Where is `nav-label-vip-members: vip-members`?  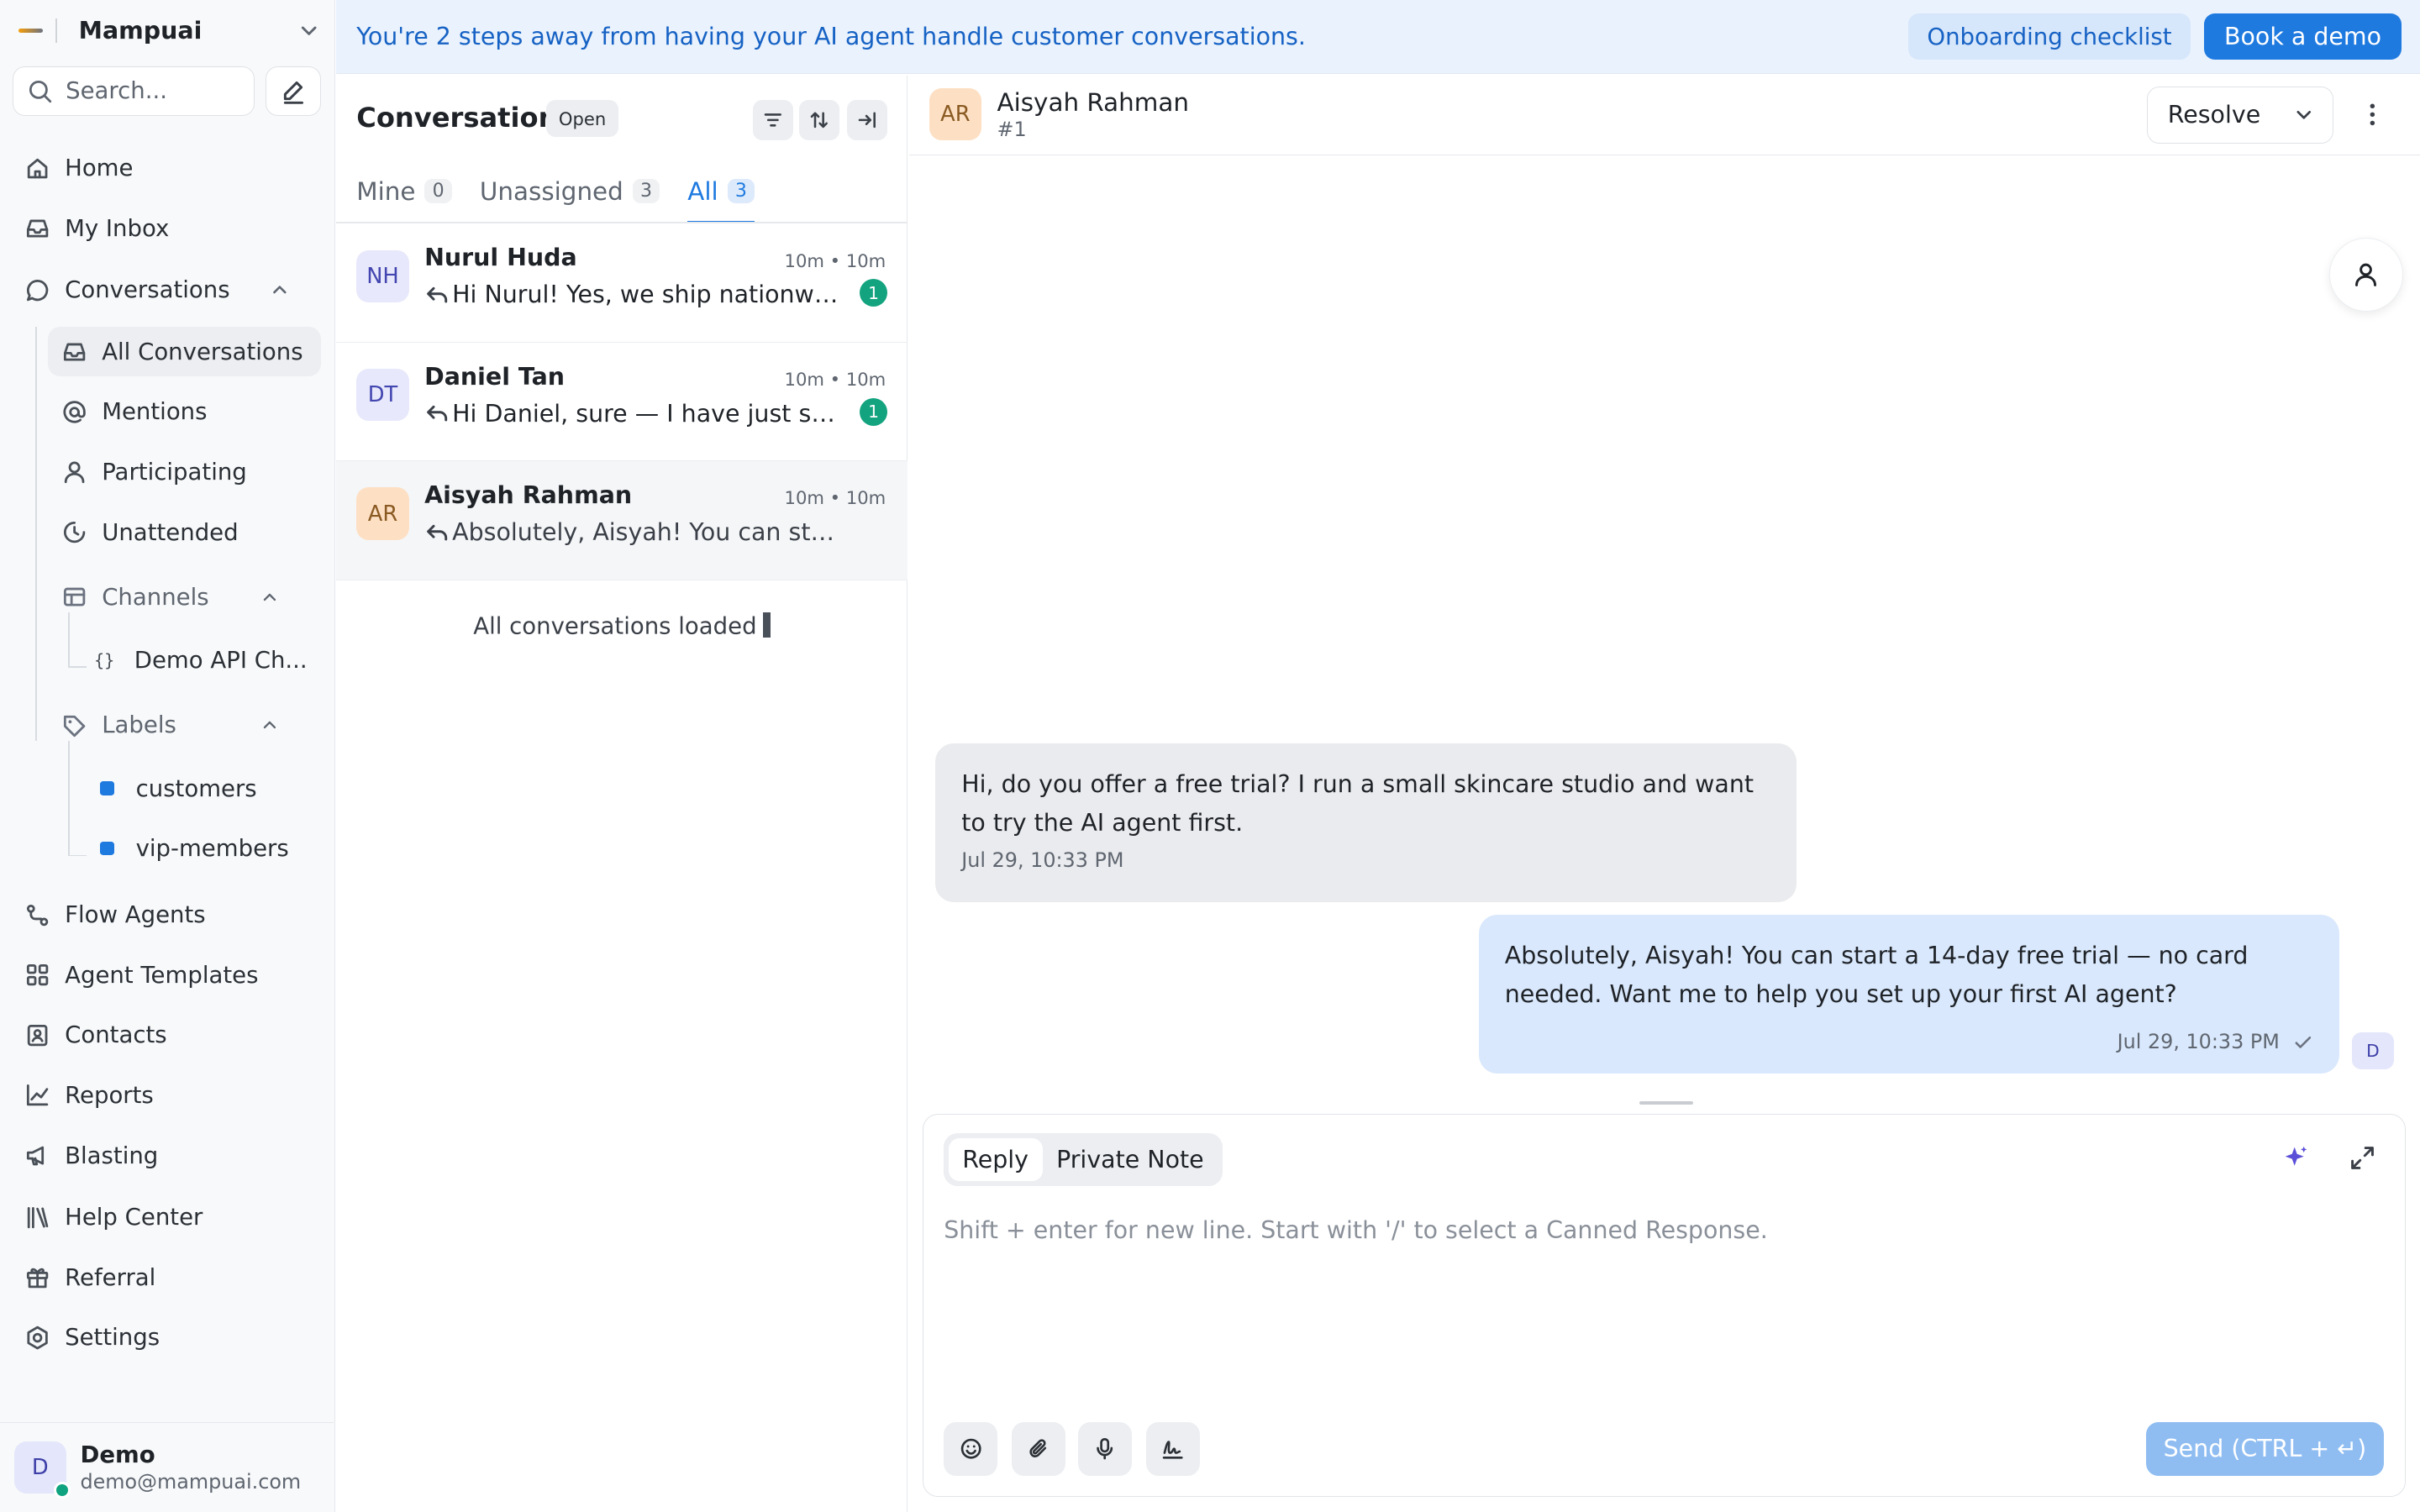
nav-label-vip-members: vip-members is located at coordinates (207, 849).